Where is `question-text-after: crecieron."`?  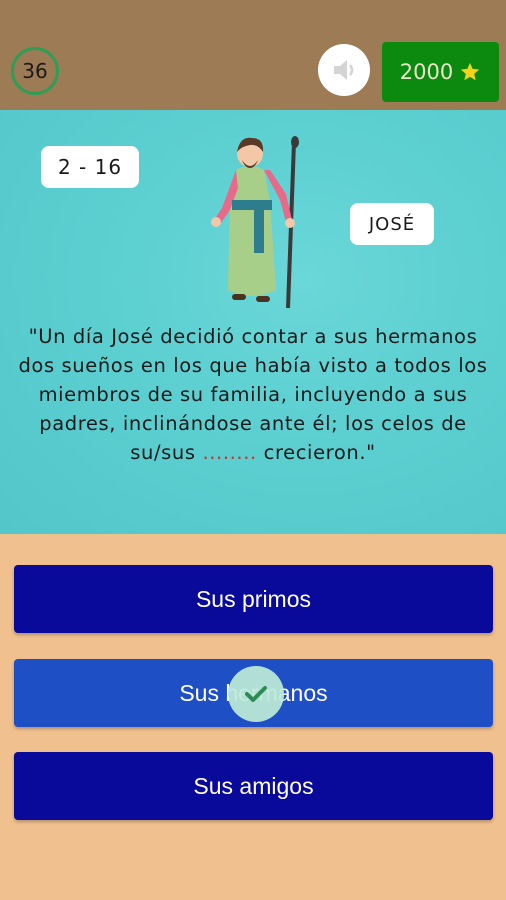 question-text-after: crecieron." is located at coordinates (316, 452).